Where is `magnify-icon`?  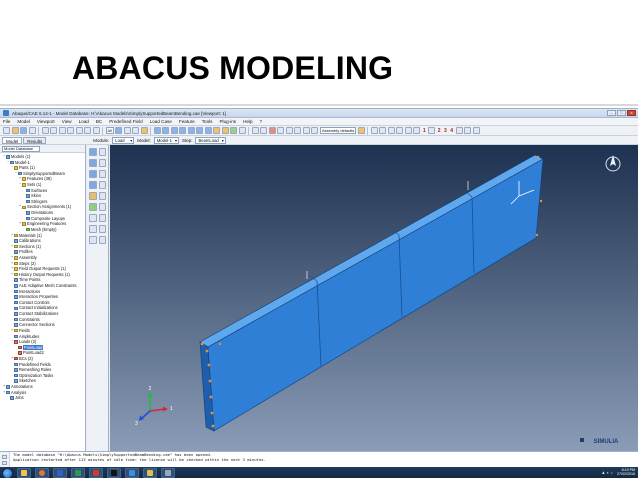
magnify-icon is located at coordinates (62, 130).